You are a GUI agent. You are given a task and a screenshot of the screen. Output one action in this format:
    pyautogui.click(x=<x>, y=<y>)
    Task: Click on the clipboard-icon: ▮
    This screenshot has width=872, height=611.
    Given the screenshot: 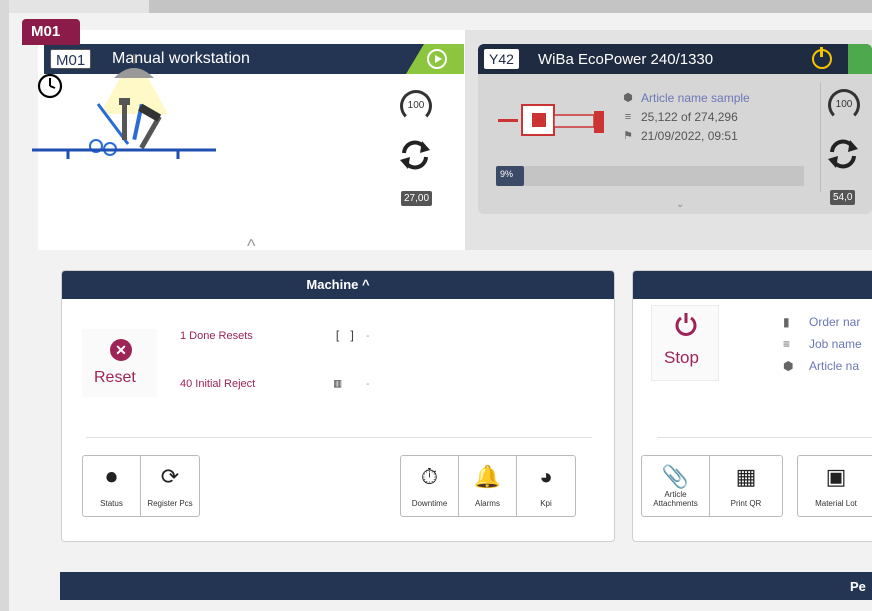 What is the action you would take?
    pyautogui.click(x=786, y=322)
    